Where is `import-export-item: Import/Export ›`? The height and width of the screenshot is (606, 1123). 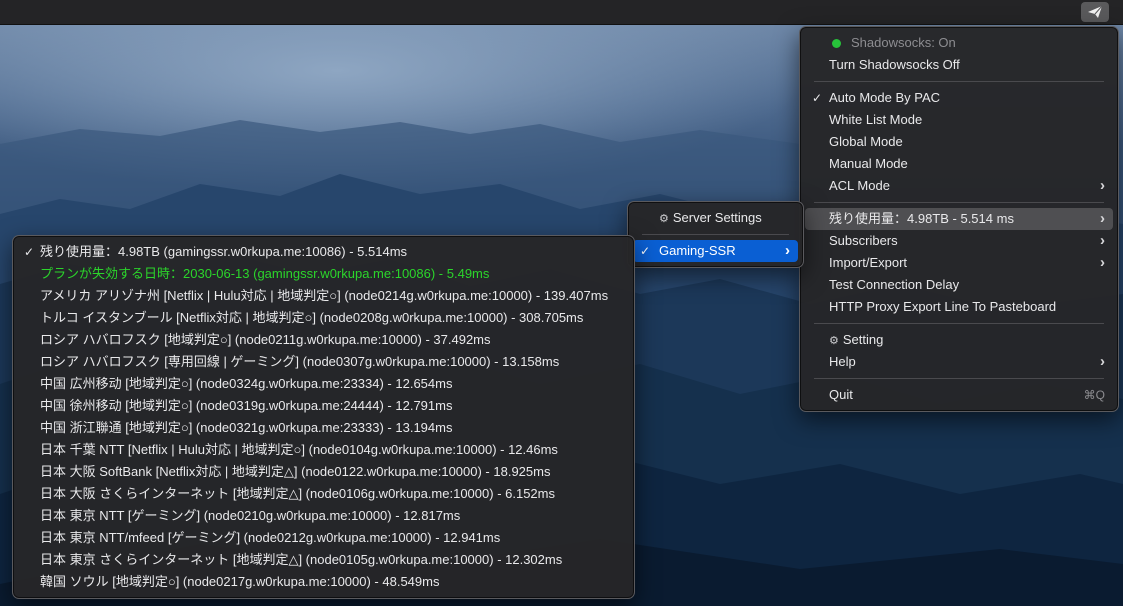
import-export-item: Import/Export › is located at coordinates (959, 263).